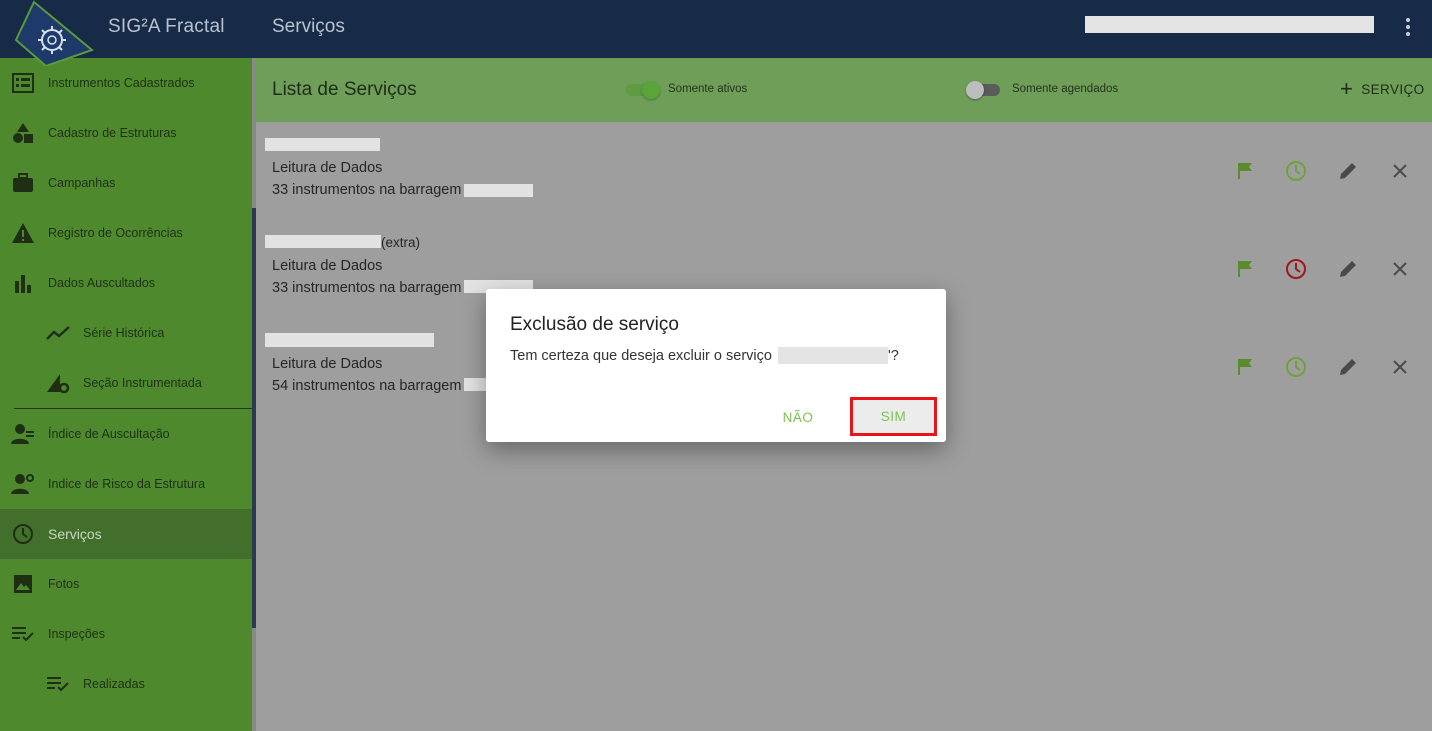  Describe the element at coordinates (58, 383) in the screenshot. I see `section-gear-icon` at that location.